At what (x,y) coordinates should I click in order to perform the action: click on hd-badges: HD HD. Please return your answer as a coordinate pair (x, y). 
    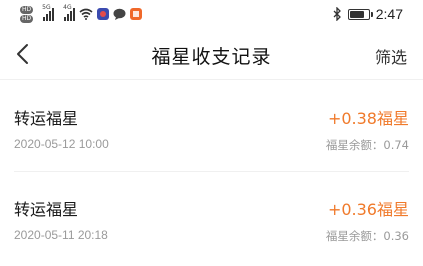
    Looking at the image, I should click on (27, 14).